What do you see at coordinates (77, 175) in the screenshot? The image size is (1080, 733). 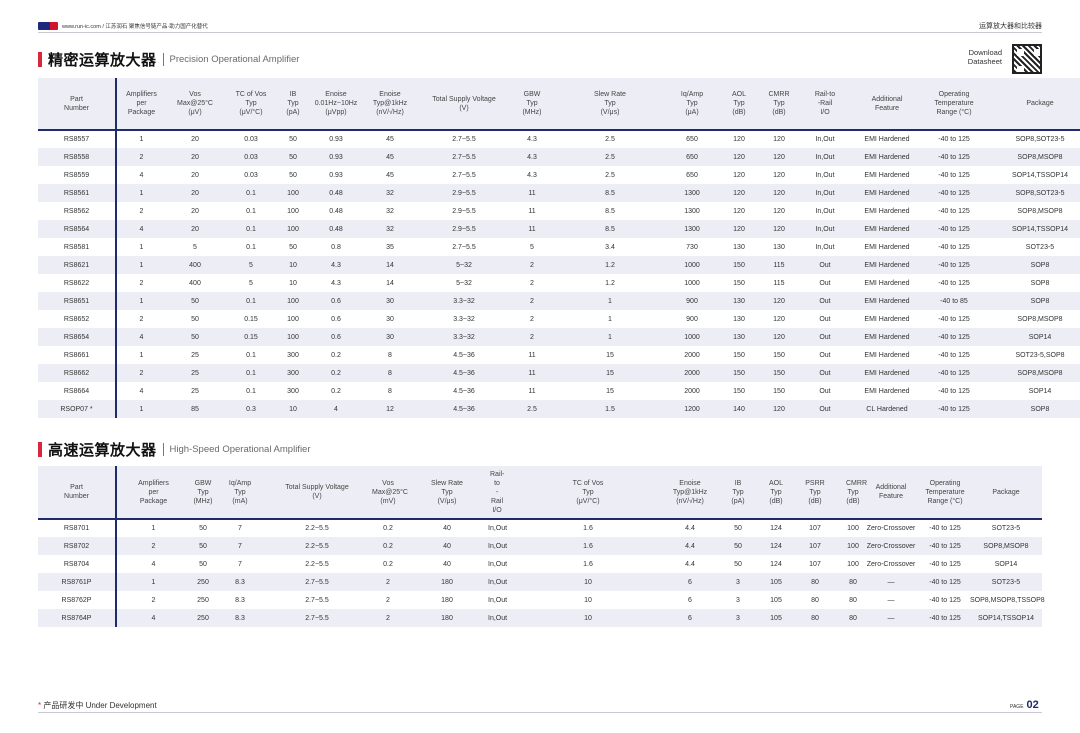 I see `part-number-cell: RS8559` at bounding box center [77, 175].